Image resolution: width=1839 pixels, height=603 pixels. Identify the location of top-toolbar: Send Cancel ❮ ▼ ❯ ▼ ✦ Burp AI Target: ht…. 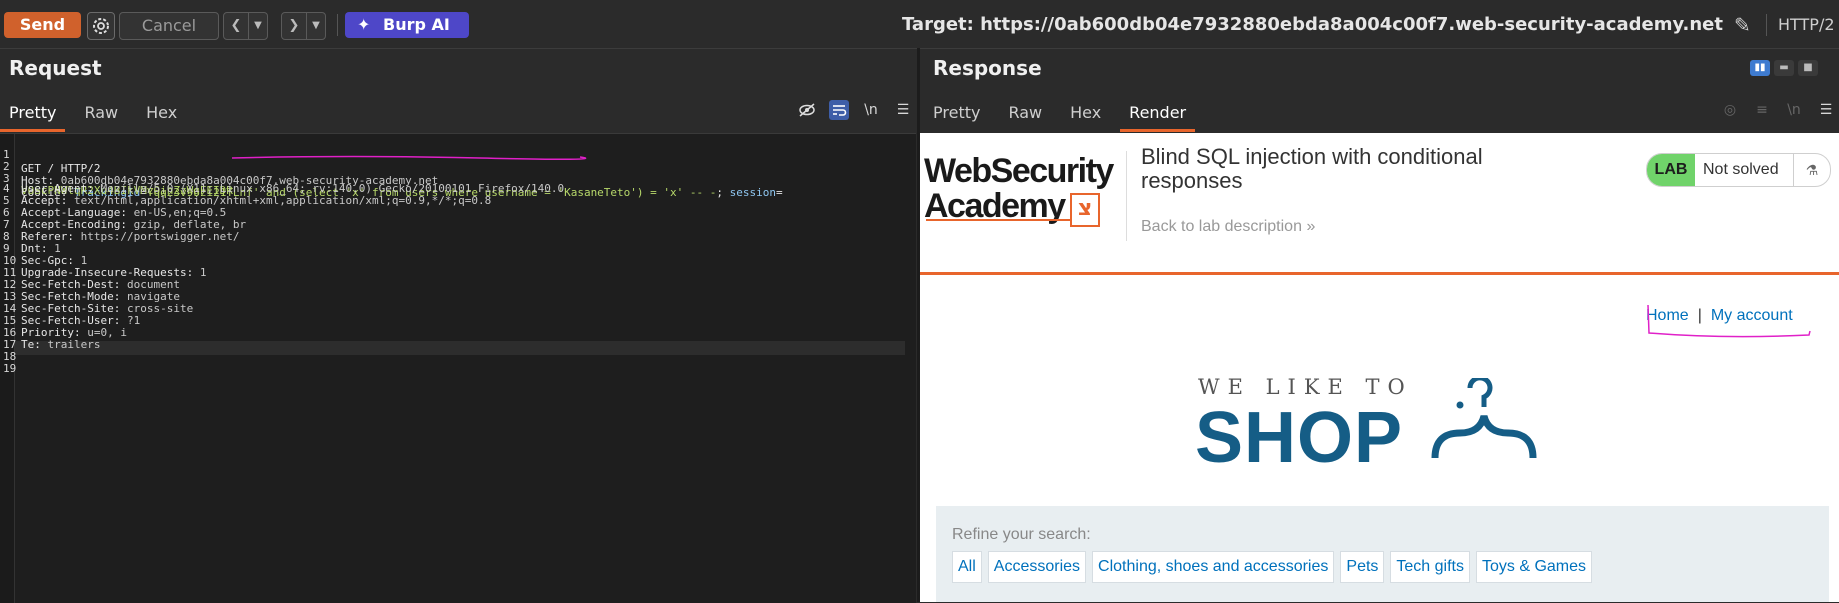
(919, 24).